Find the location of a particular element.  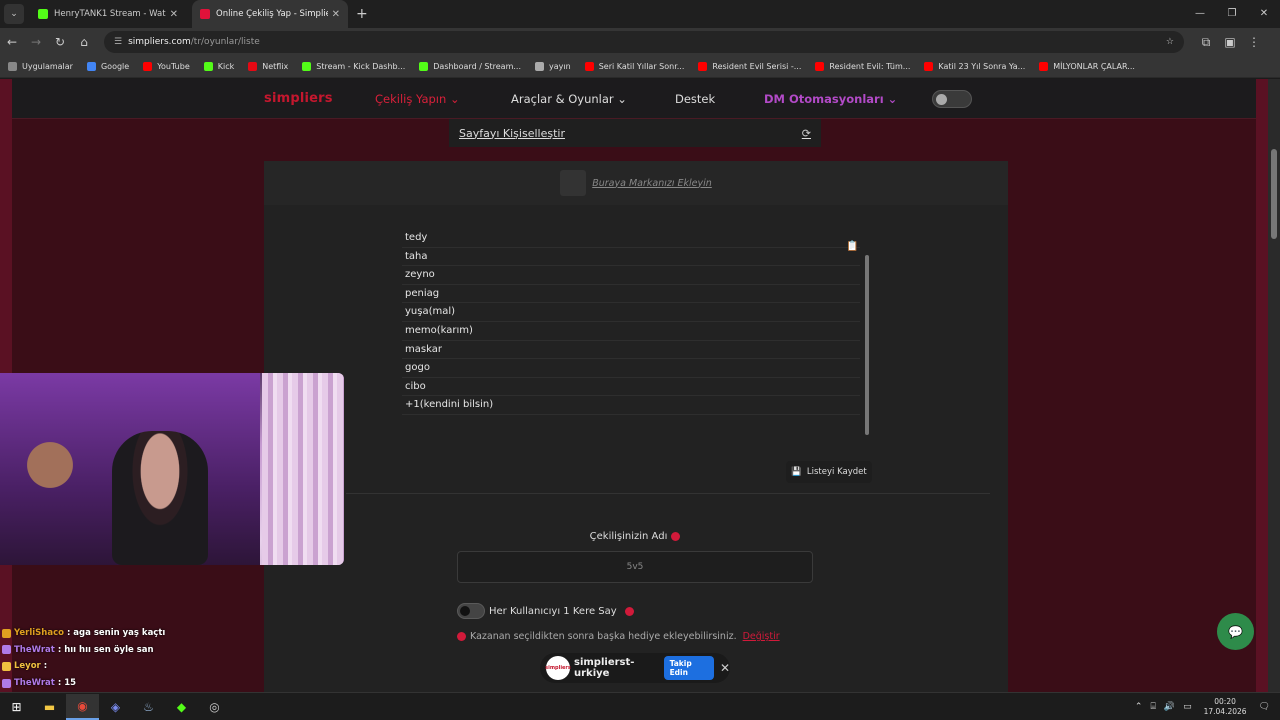

file-explorer-icon: ▬ is located at coordinates (49, 707).